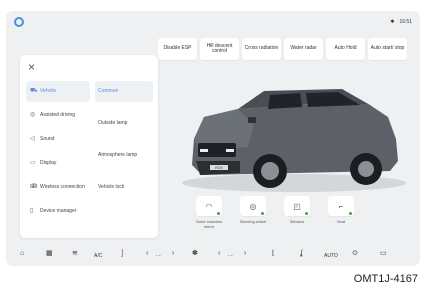 The image size is (426, 292). I want to click on submenu-vehicle-lock: Vehicle lock, so click(124, 187).